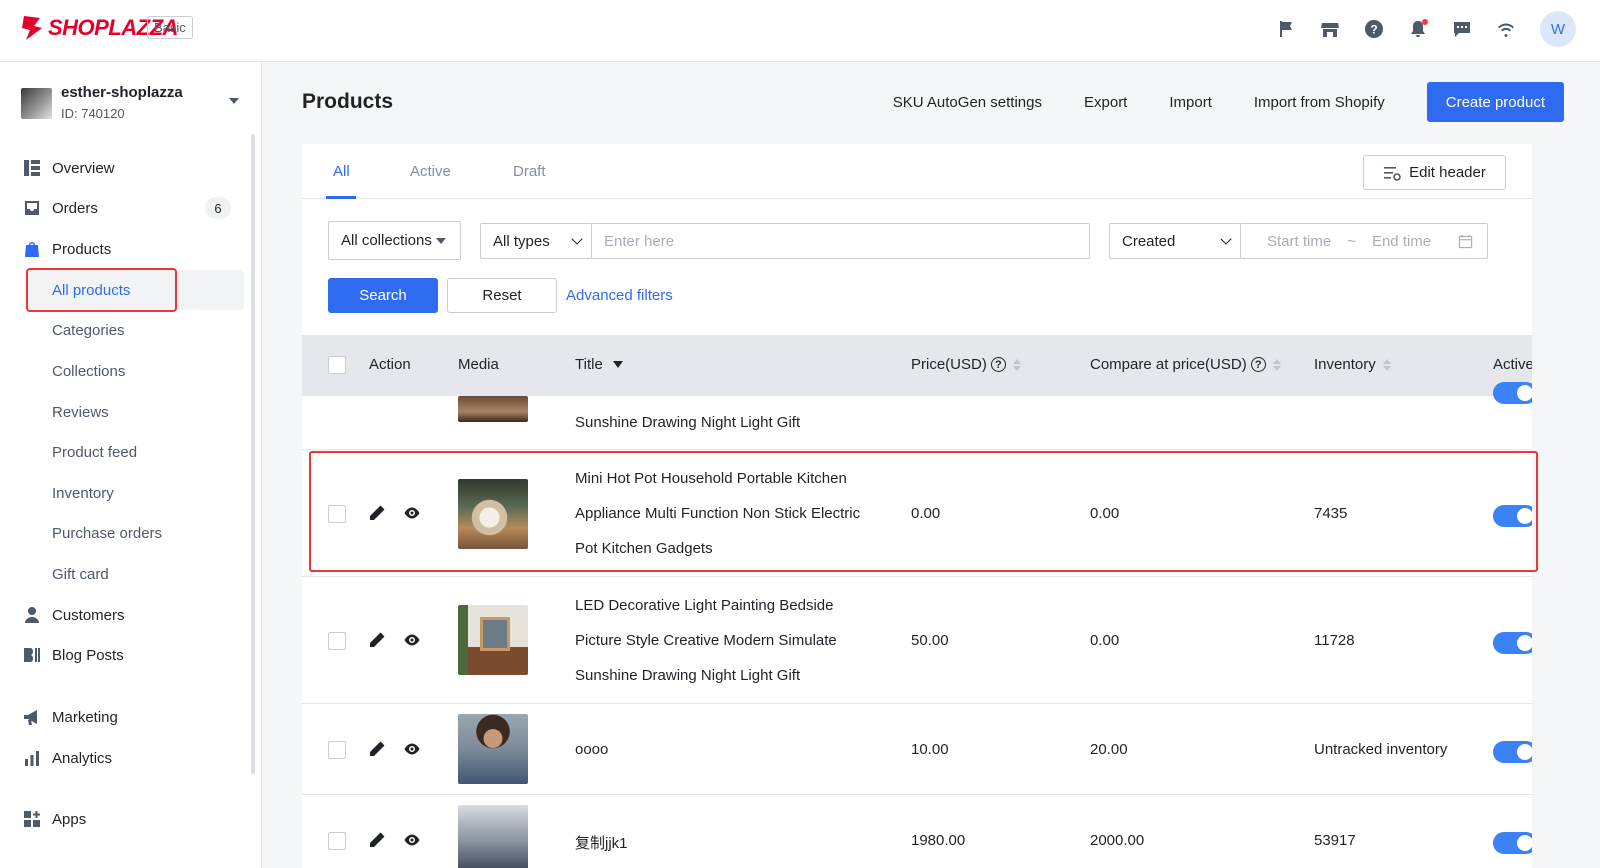 The height and width of the screenshot is (868, 1600). What do you see at coordinates (1319, 102) in the screenshot?
I see `import-from-shopify-link: Import from Shopify` at bounding box center [1319, 102].